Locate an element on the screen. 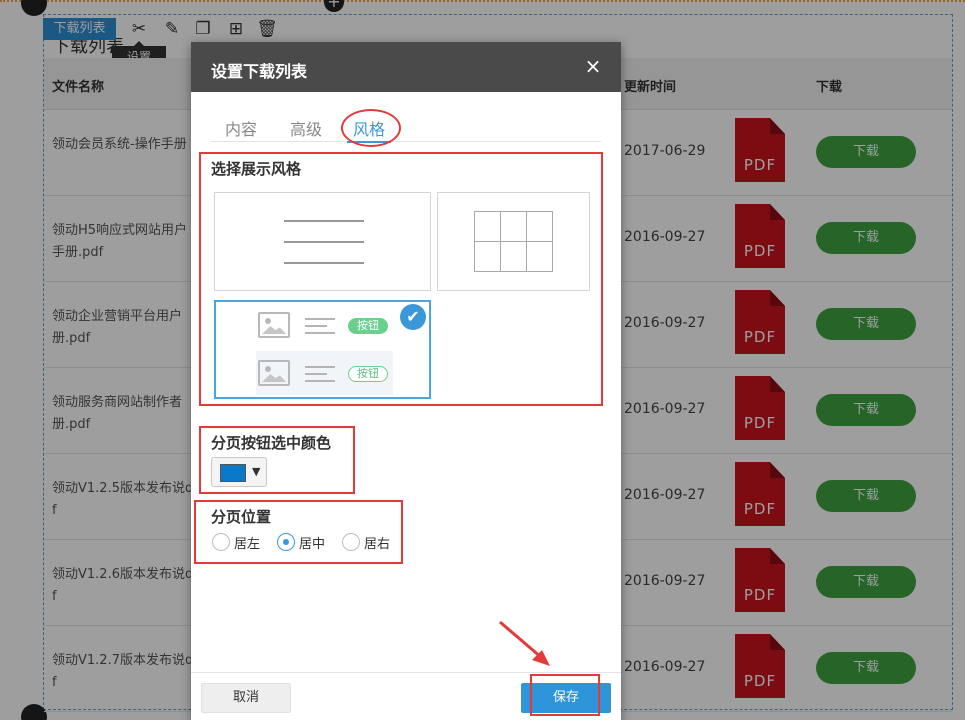 Image resolution: width=965 pixels, height=720 pixels. selected-check-icon: ✔ is located at coordinates (413, 317).